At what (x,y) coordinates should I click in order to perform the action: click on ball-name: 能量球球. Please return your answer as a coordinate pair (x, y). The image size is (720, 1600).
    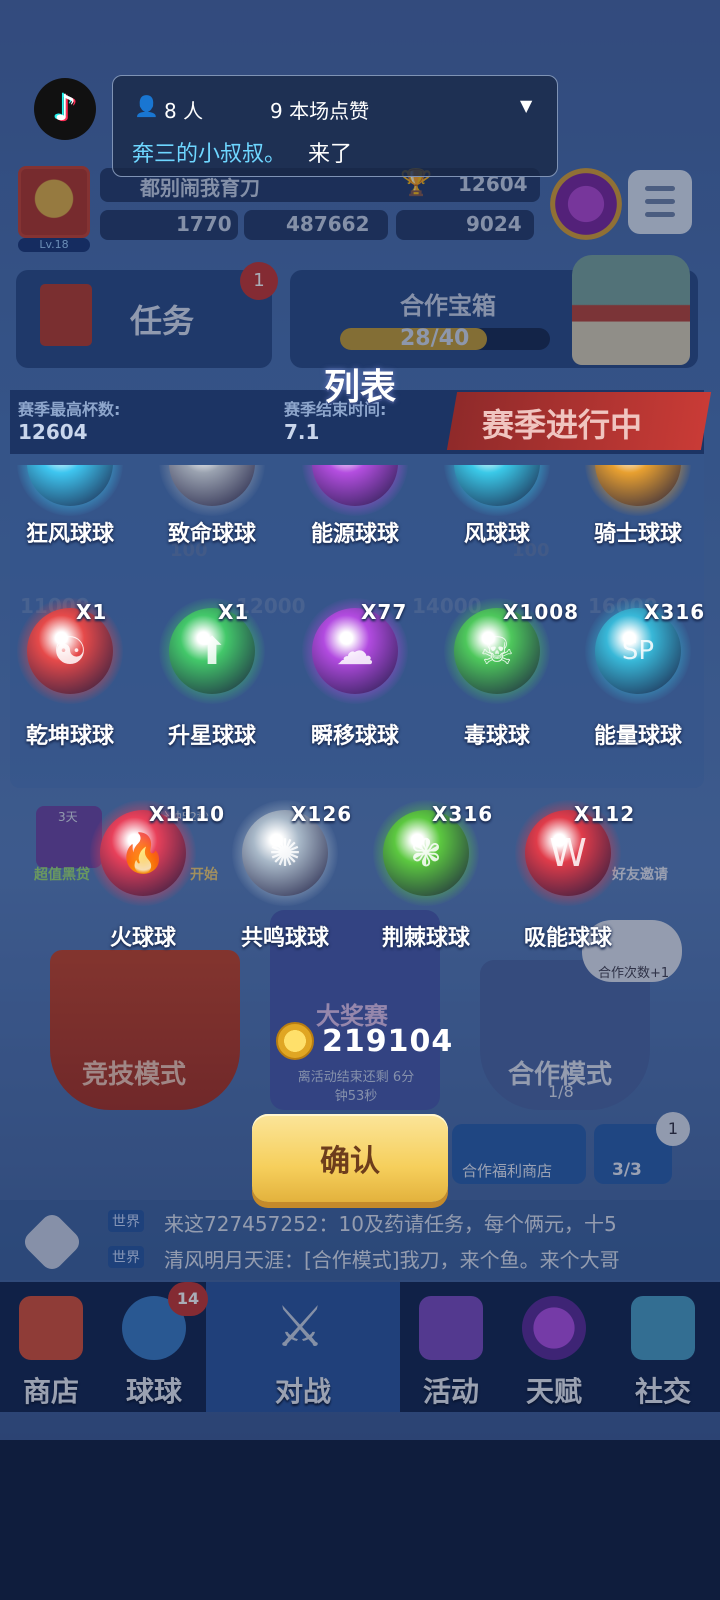
    Looking at the image, I should click on (637, 736).